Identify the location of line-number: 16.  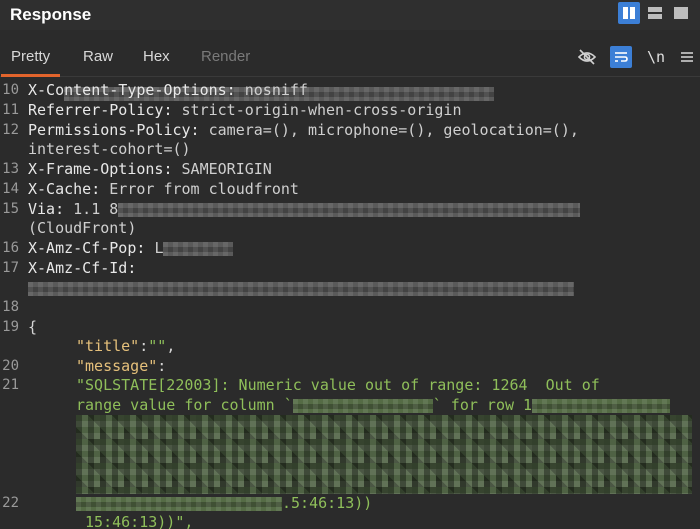
(10, 248).